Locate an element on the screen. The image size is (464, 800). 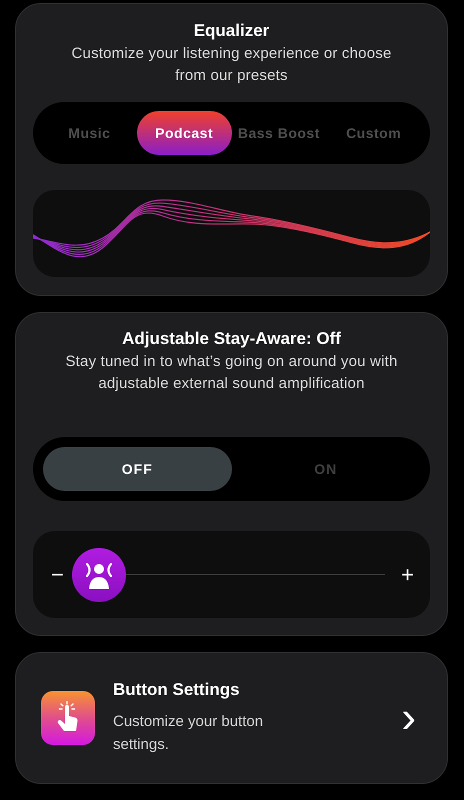
card-title: Equalizer is located at coordinates (232, 31).